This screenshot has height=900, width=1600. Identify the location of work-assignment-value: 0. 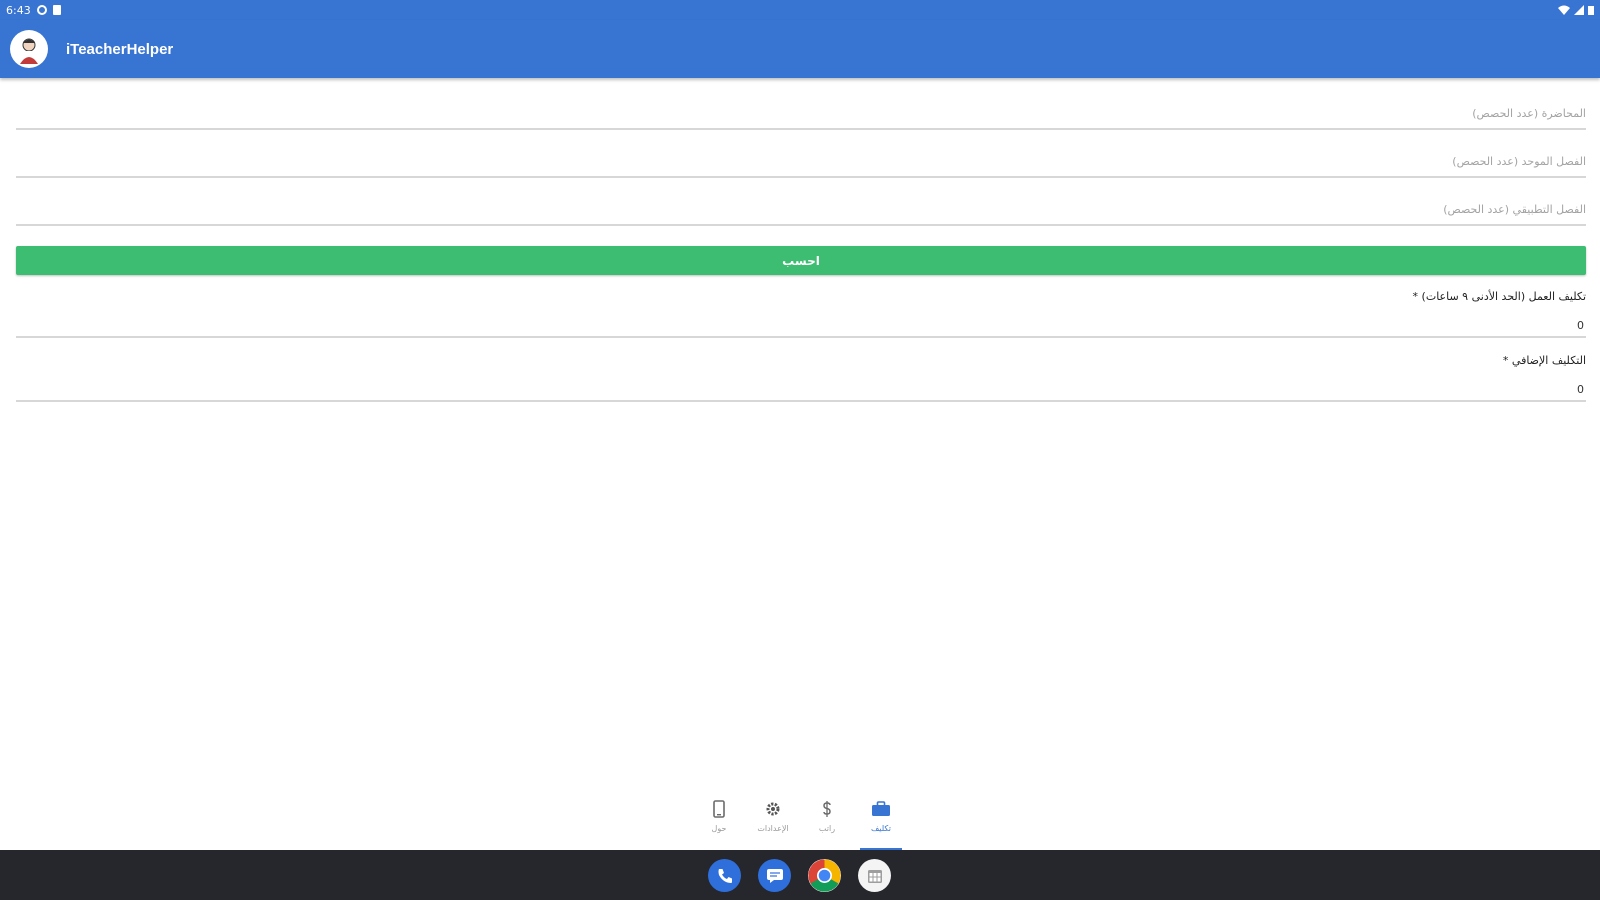
(1580, 325).